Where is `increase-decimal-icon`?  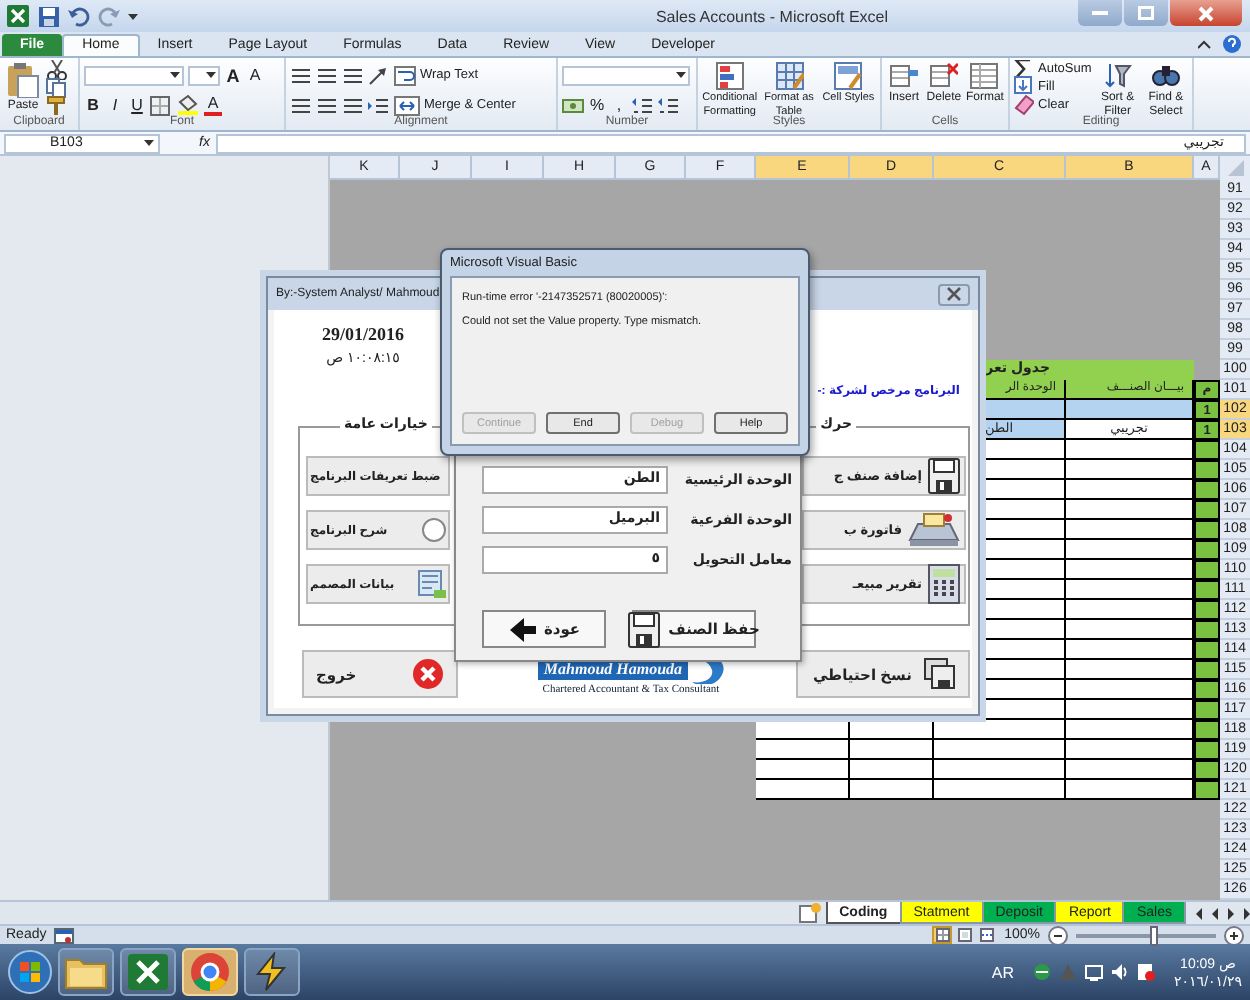
increase-decimal-icon is located at coordinates (643, 105).